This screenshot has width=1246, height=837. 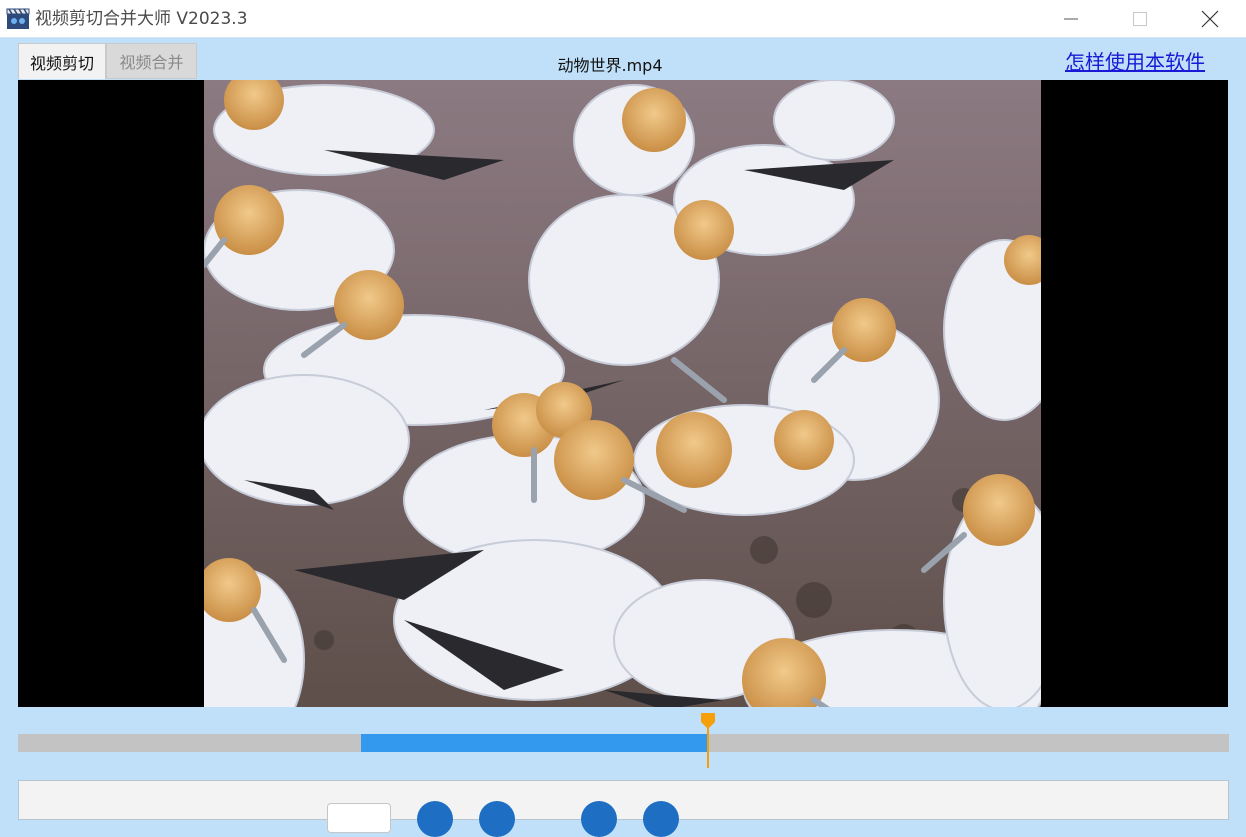 What do you see at coordinates (62, 61) in the screenshot?
I see `tab-video-cut: 视频剪切` at bounding box center [62, 61].